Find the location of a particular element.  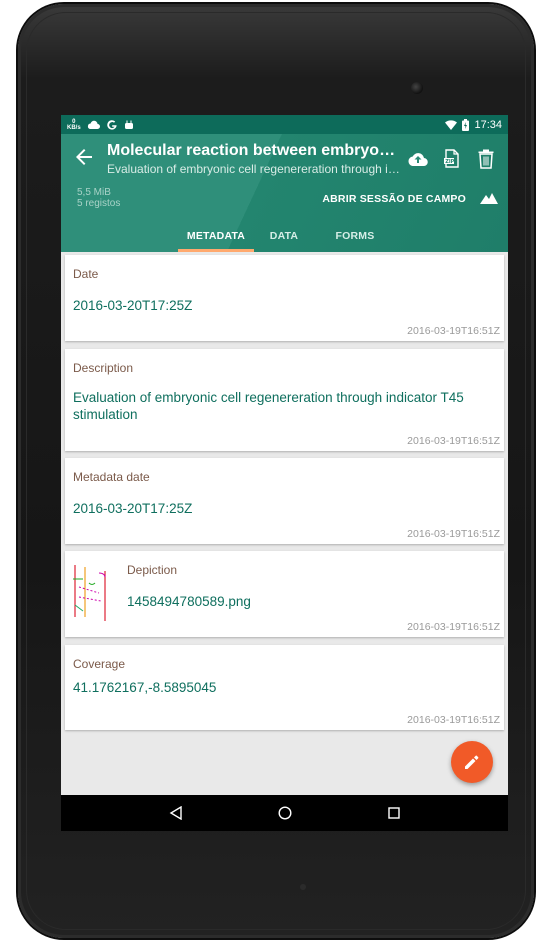

item-value: 41.1762167,-8.5895045 is located at coordinates (145, 687).